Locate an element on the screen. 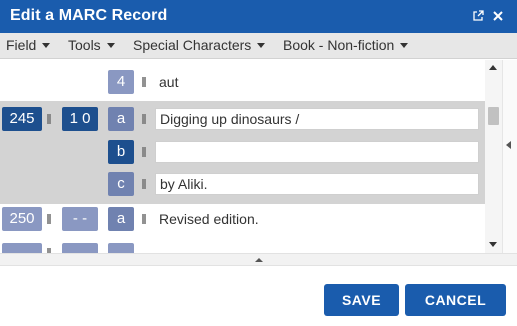 The width and height of the screenshot is (517, 326). menu-special-characters: Special Characters is located at coordinates (199, 45).